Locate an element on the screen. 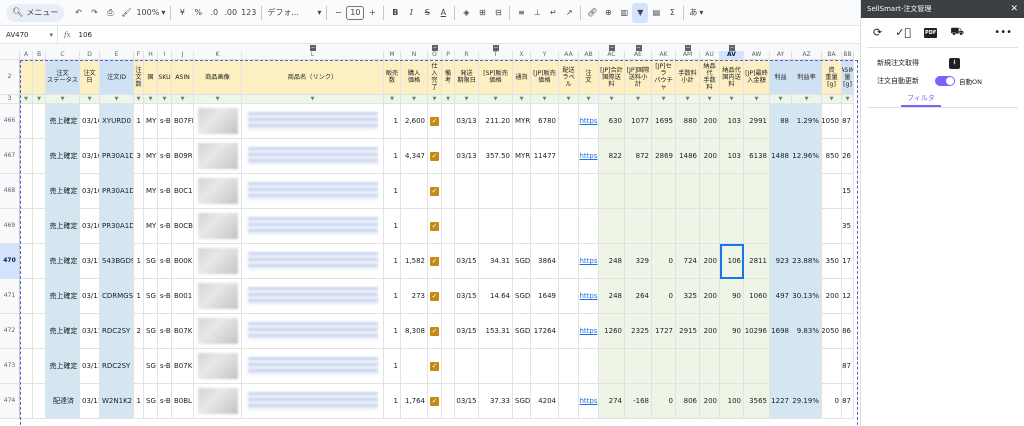 This screenshot has height=426, width=1024. cell-y is located at coordinates (545, 191).